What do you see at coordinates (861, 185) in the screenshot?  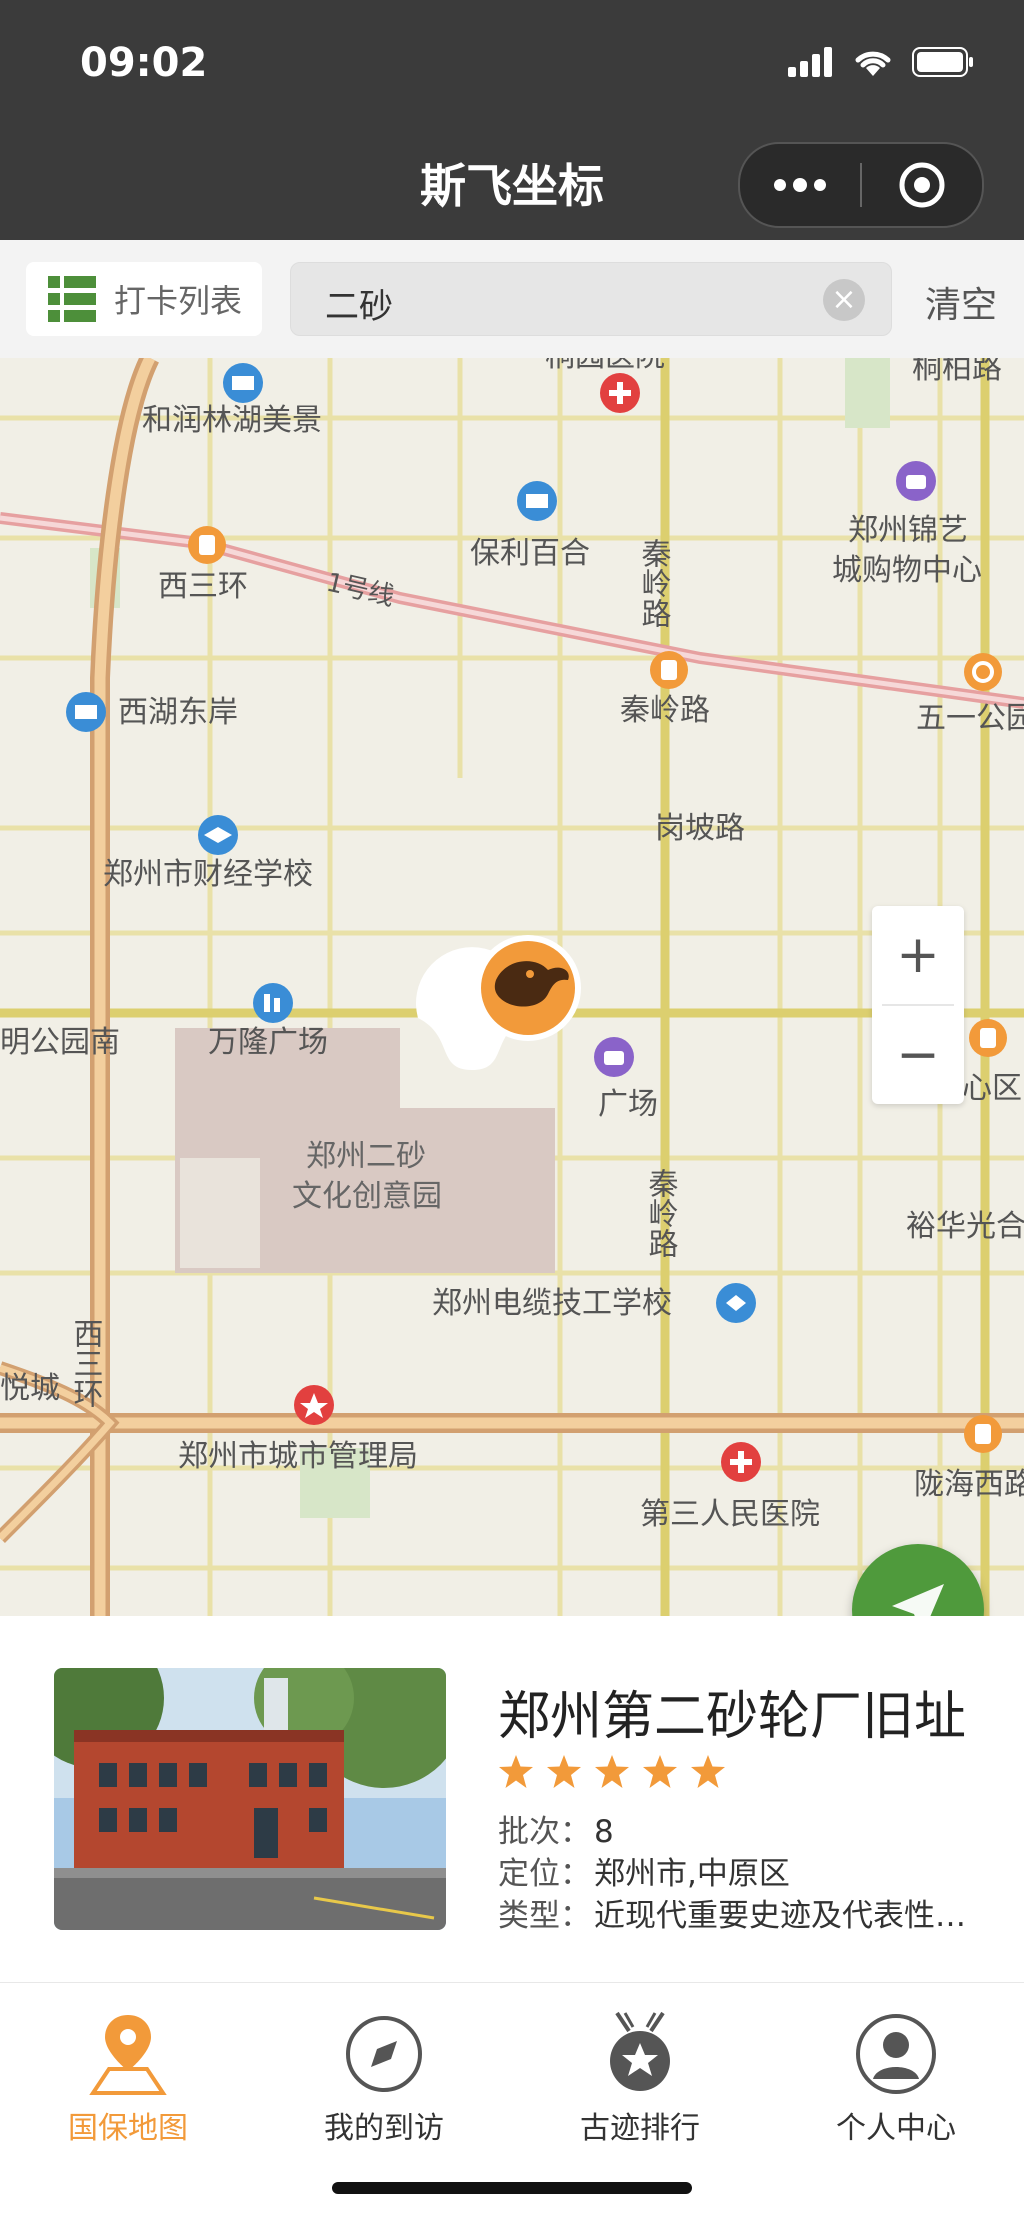 I see `mini-program-capsule` at bounding box center [861, 185].